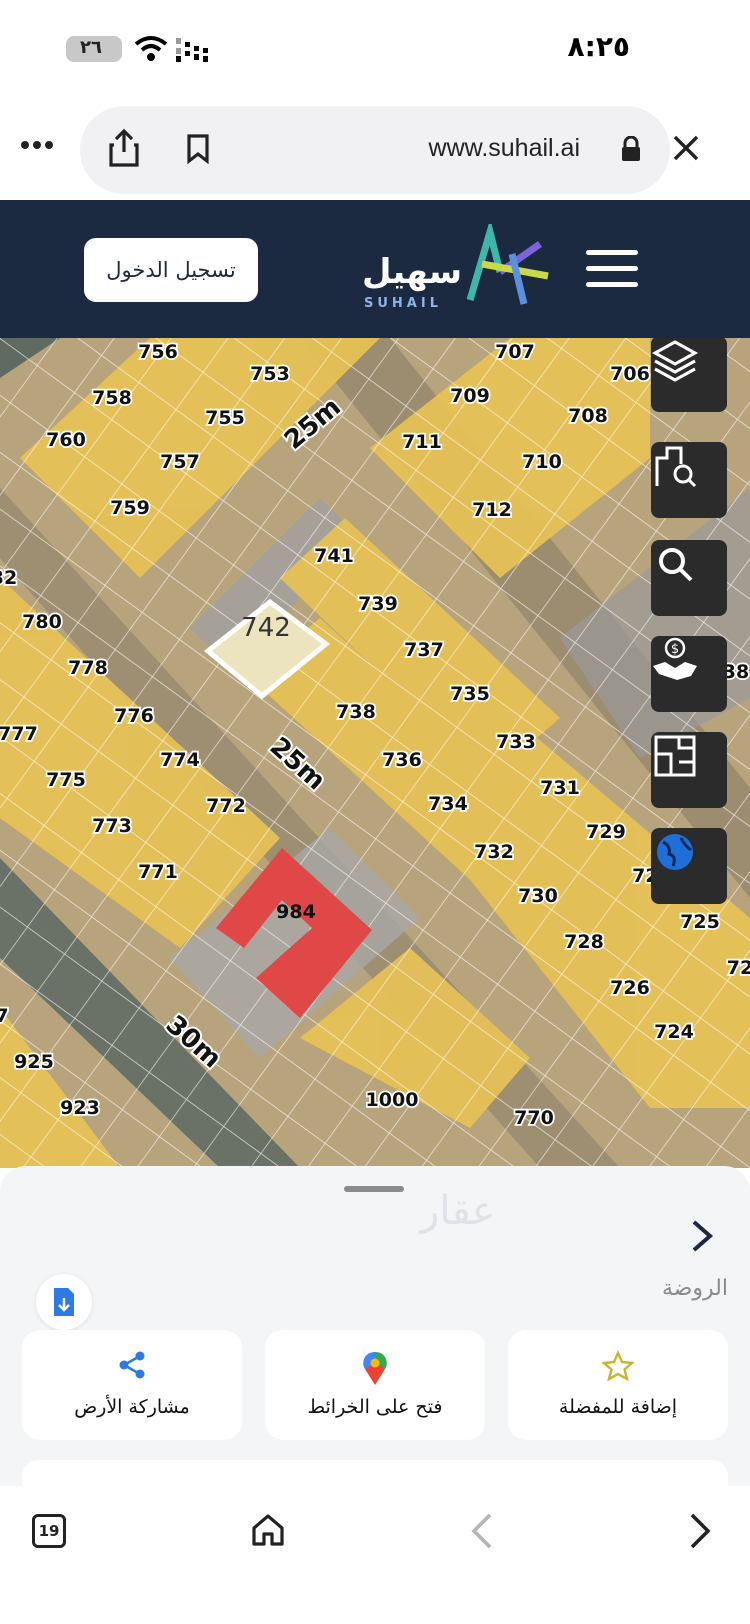 This screenshot has height=1624, width=750. What do you see at coordinates (674, 1032) in the screenshot?
I see `plot-number-724: 724` at bounding box center [674, 1032].